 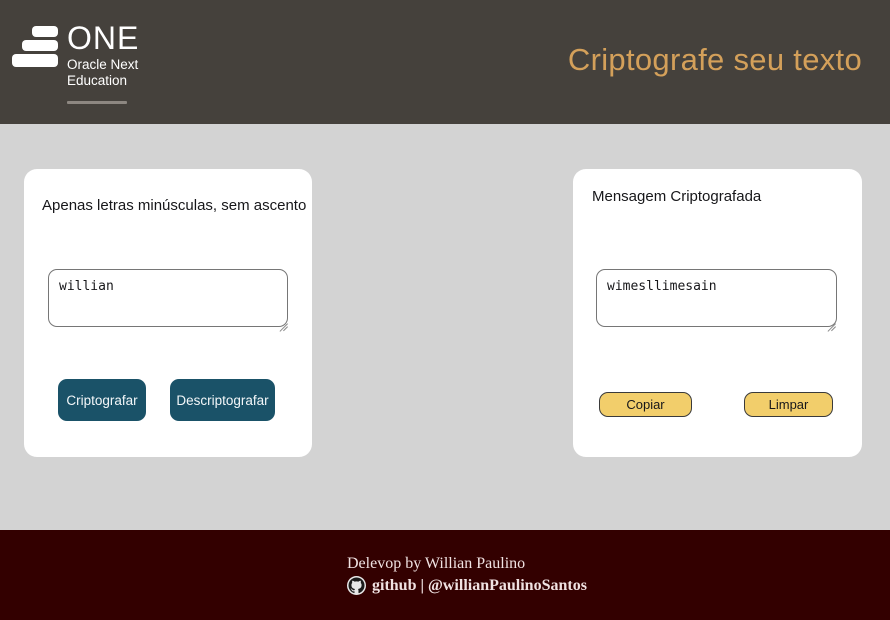 What do you see at coordinates (436, 563) in the screenshot?
I see `footer-credit: Delevop by Willian Paulino` at bounding box center [436, 563].